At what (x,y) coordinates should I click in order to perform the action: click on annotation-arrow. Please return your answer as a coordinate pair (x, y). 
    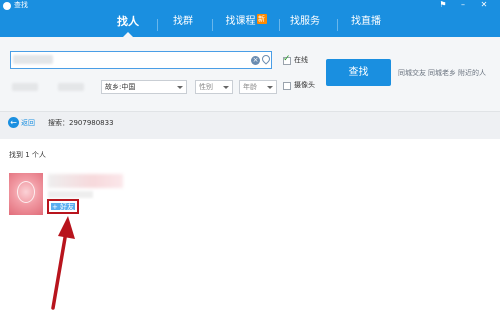
    Looking at the image, I should click on (63, 263).